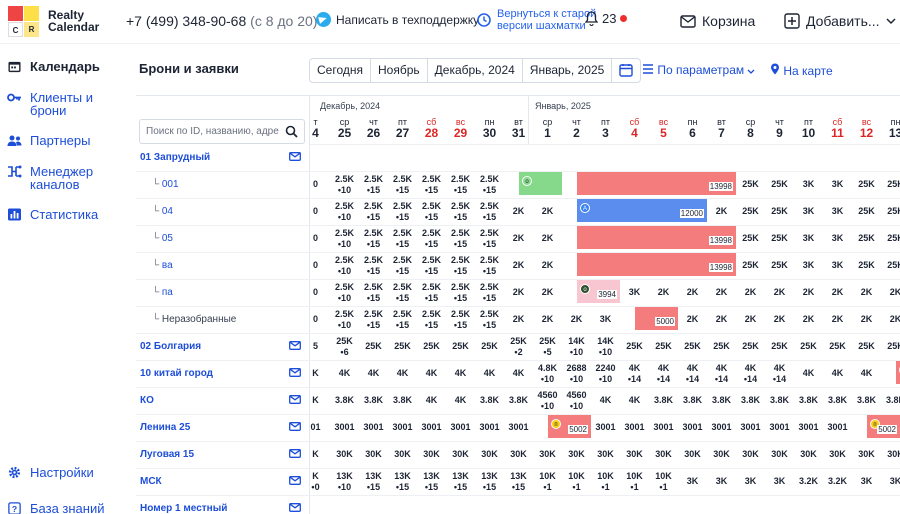 This screenshot has width=900, height=514. Describe the element at coordinates (397, 19) in the screenshot. I see `support-link: Написать в техподдержку` at that location.